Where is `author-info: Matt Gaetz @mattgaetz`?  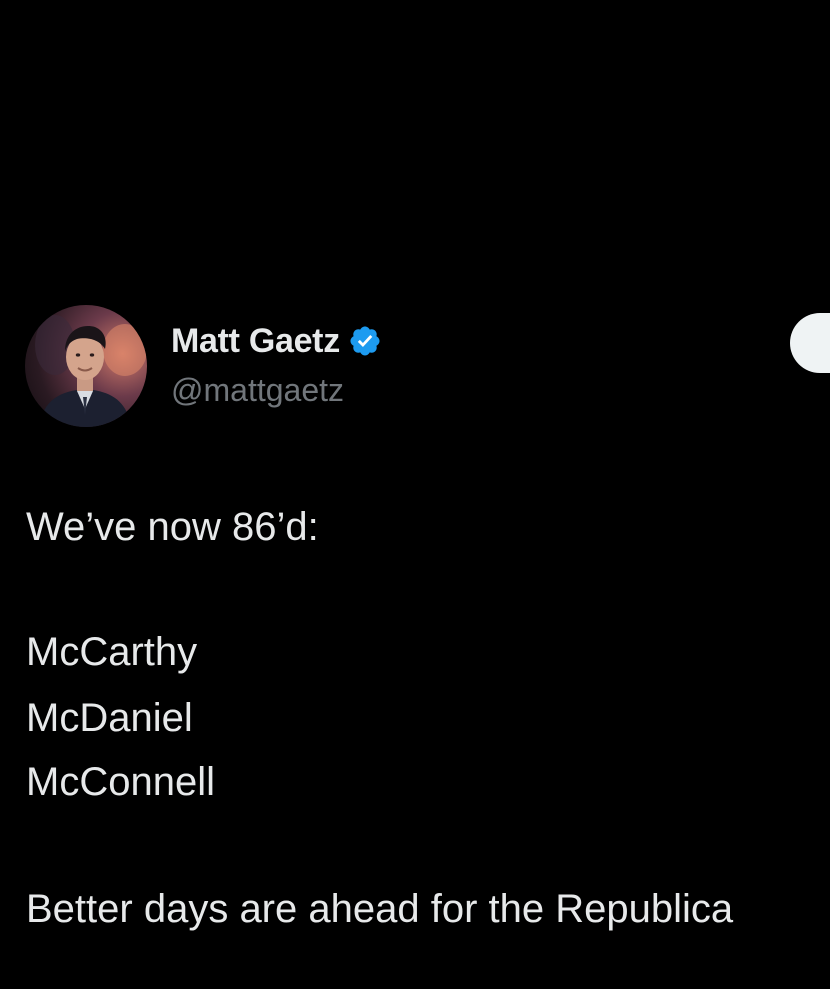 author-info: Matt Gaetz @mattgaetz is located at coordinates (276, 364).